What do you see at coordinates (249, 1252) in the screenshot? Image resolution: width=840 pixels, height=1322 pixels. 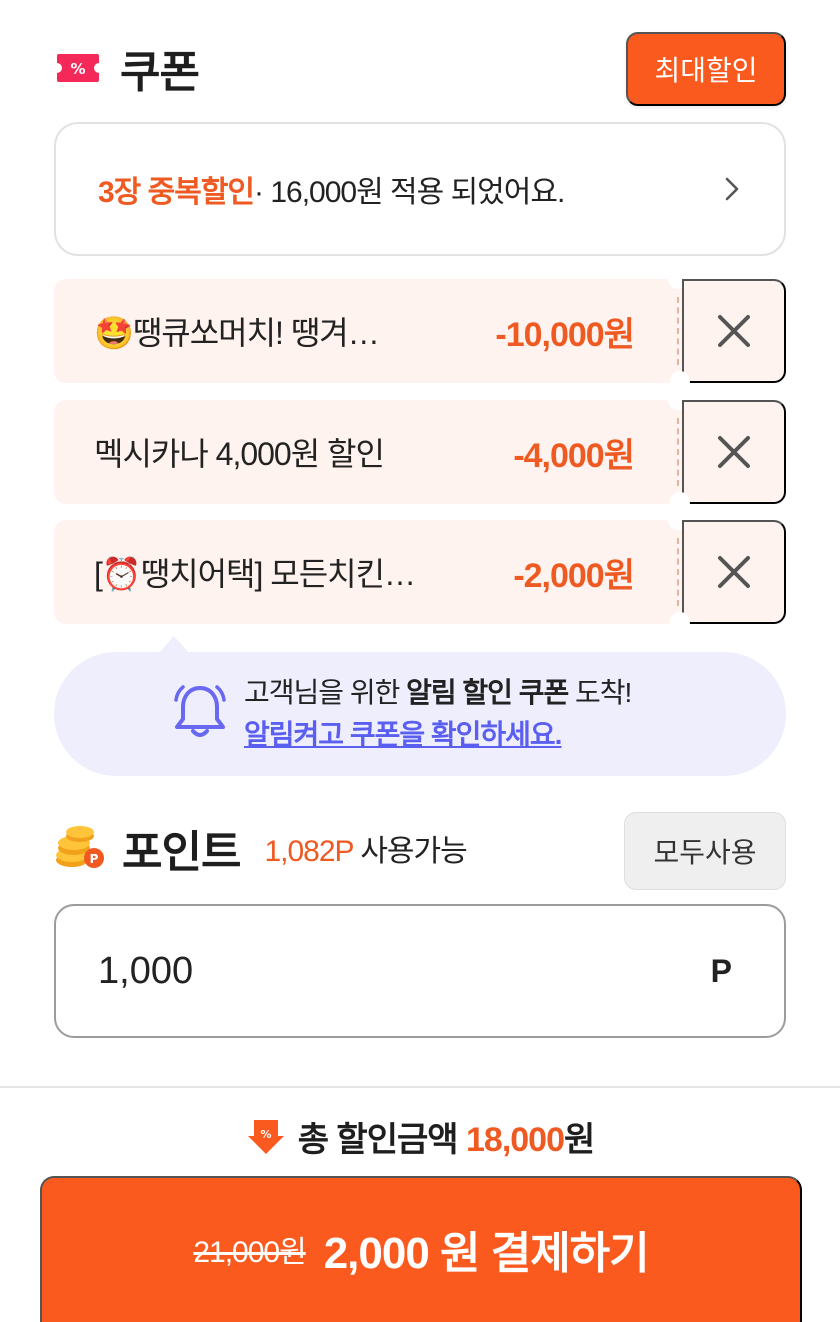 I see `original-price: 21,000원` at bounding box center [249, 1252].